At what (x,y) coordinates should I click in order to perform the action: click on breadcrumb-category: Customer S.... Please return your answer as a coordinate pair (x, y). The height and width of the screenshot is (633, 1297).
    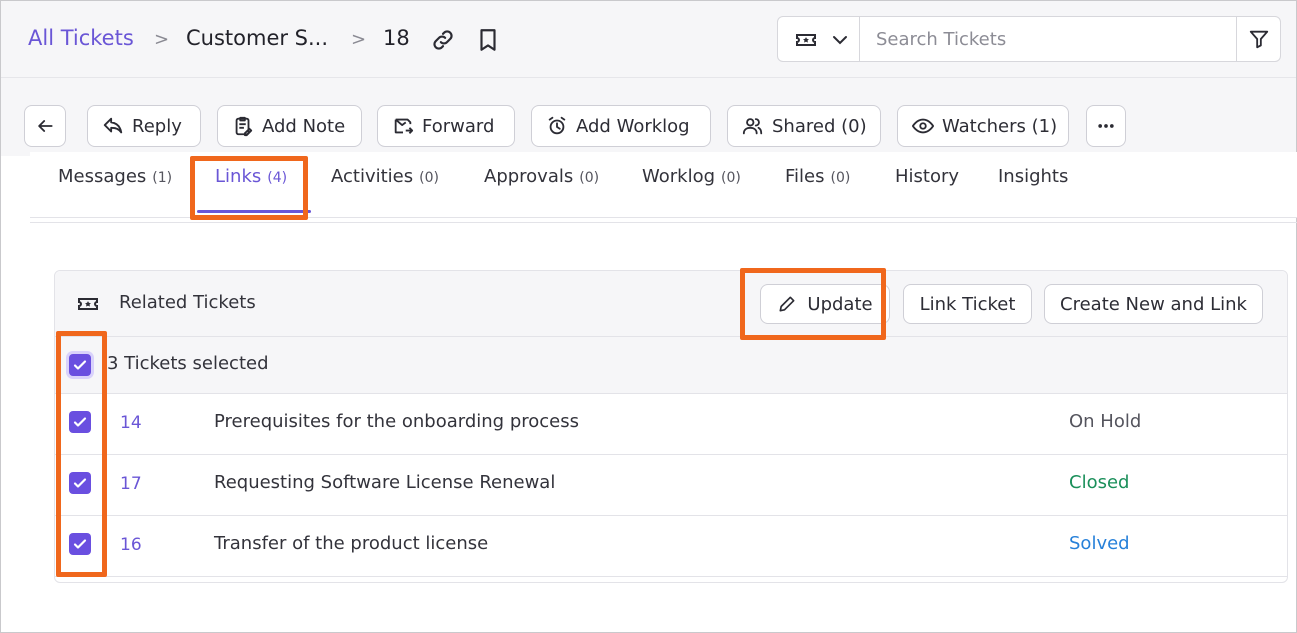
    Looking at the image, I should click on (257, 38).